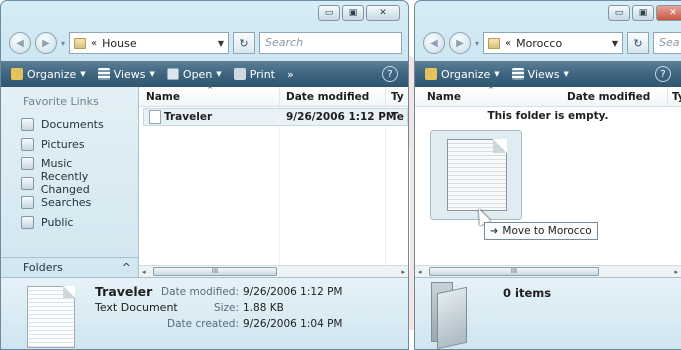 The height and width of the screenshot is (350, 681). I want to click on print-button: Print, so click(254, 74).